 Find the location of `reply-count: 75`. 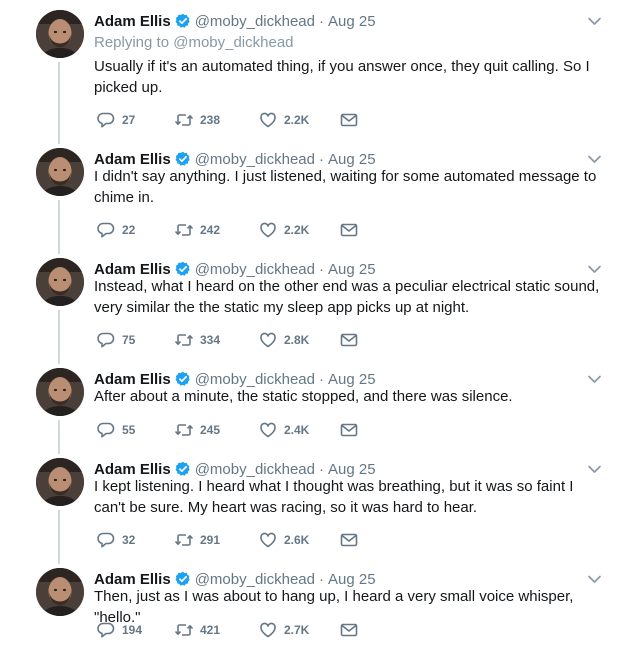

reply-count: 75 is located at coordinates (129, 340).